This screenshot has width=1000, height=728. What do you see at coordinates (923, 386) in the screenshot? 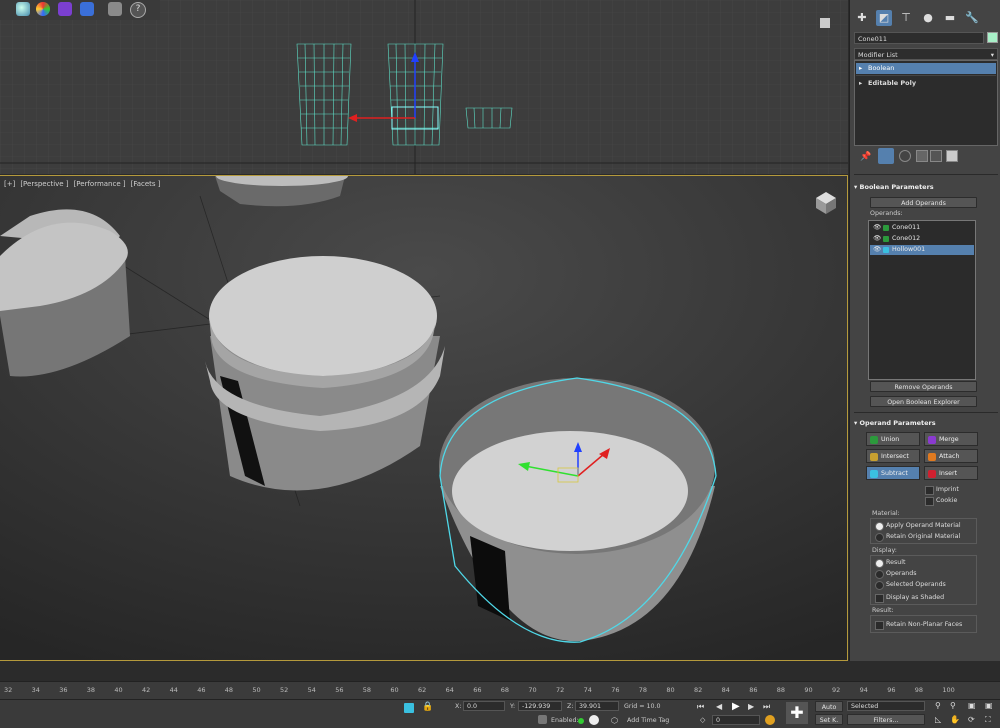
I see `remove-operands-button: Remove Operands` at bounding box center [923, 386].